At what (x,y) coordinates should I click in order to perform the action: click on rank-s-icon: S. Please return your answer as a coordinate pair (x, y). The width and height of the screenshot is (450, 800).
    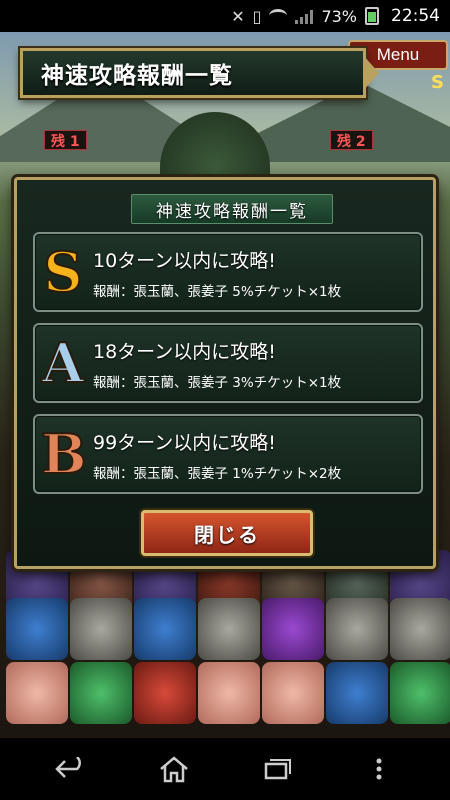
    Looking at the image, I should click on (63, 272).